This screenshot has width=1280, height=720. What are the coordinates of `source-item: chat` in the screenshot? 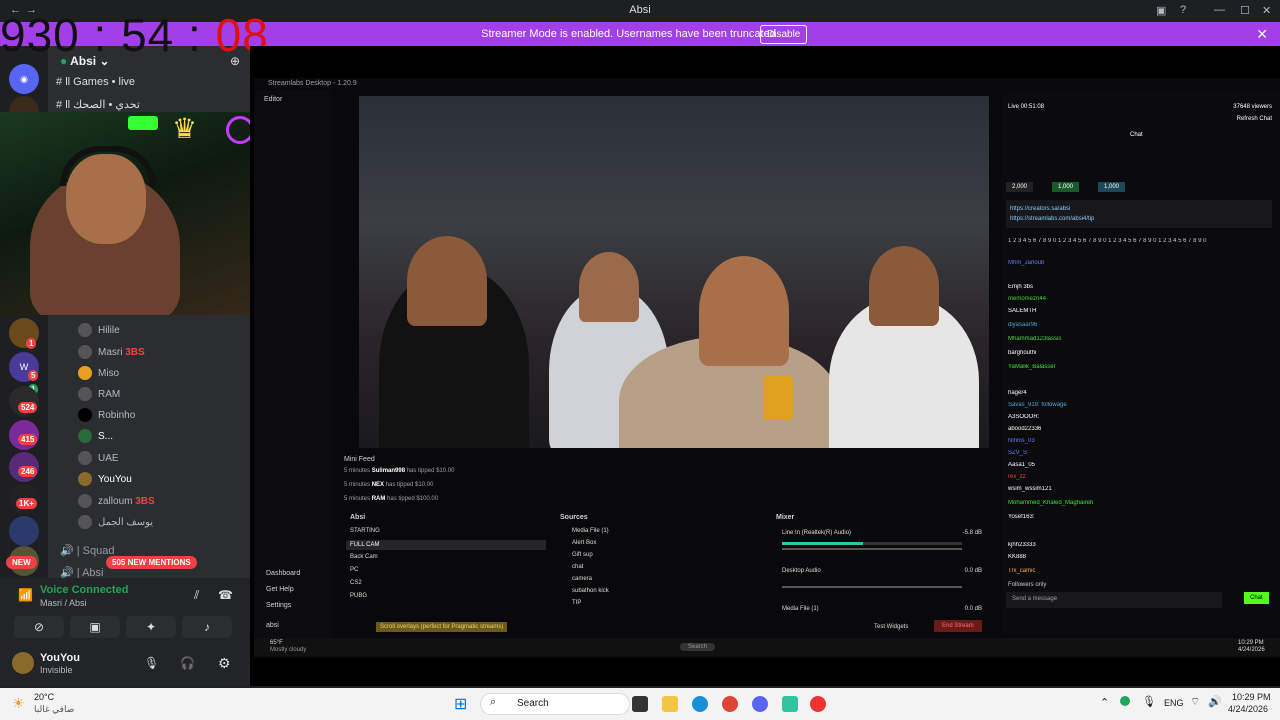 It's located at (577, 567).